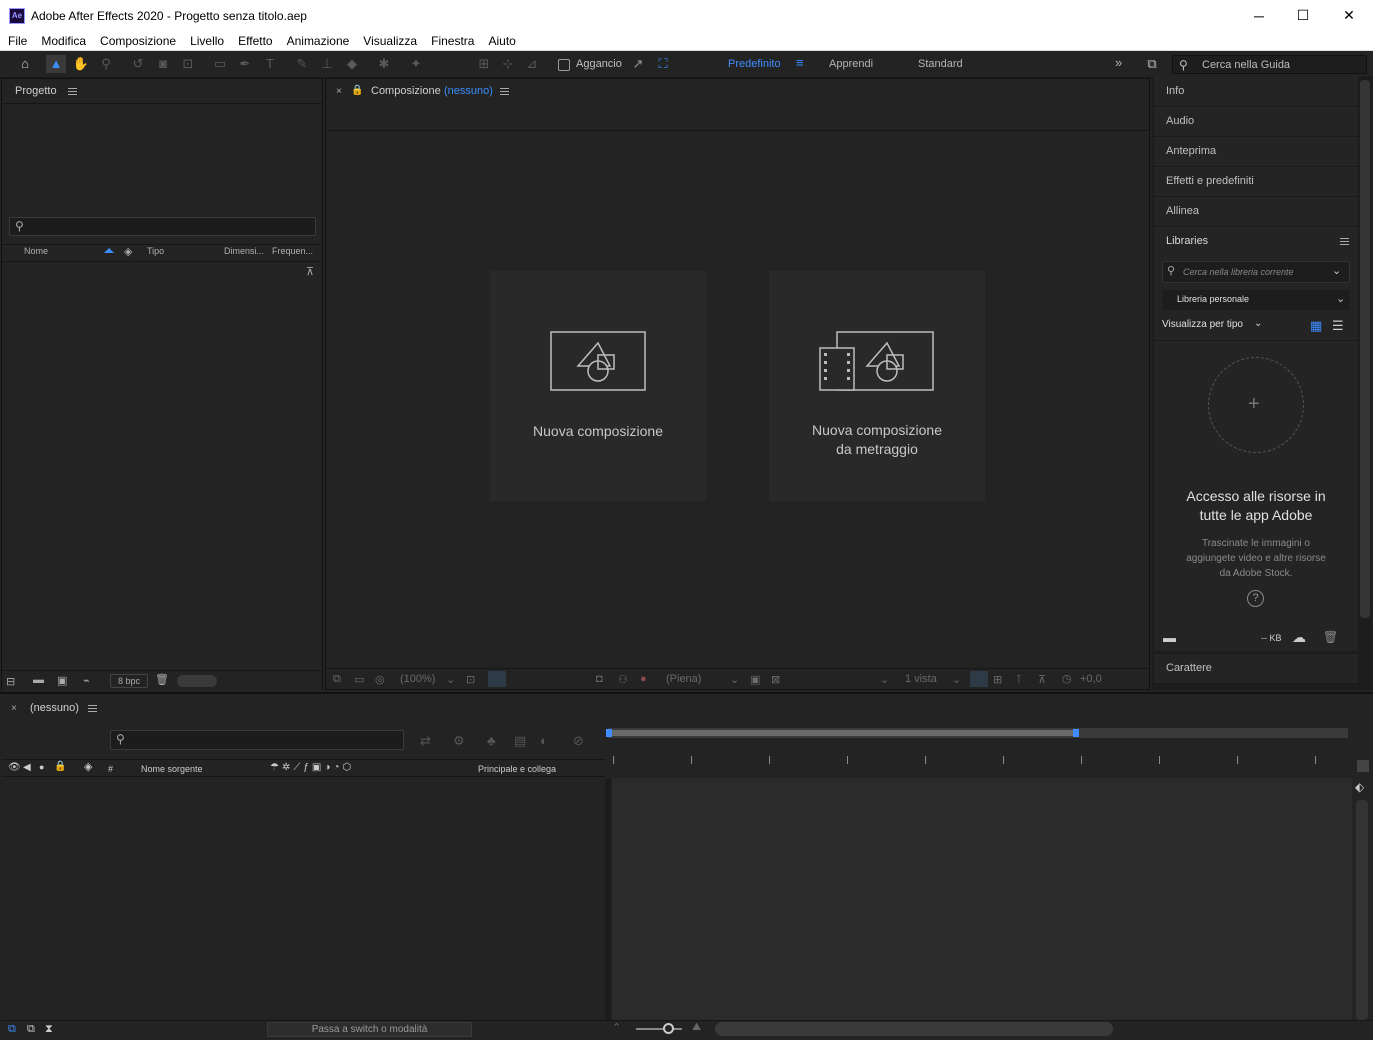  What do you see at coordinates (380, 679) in the screenshot?
I see `vr-icon: ◎` at bounding box center [380, 679].